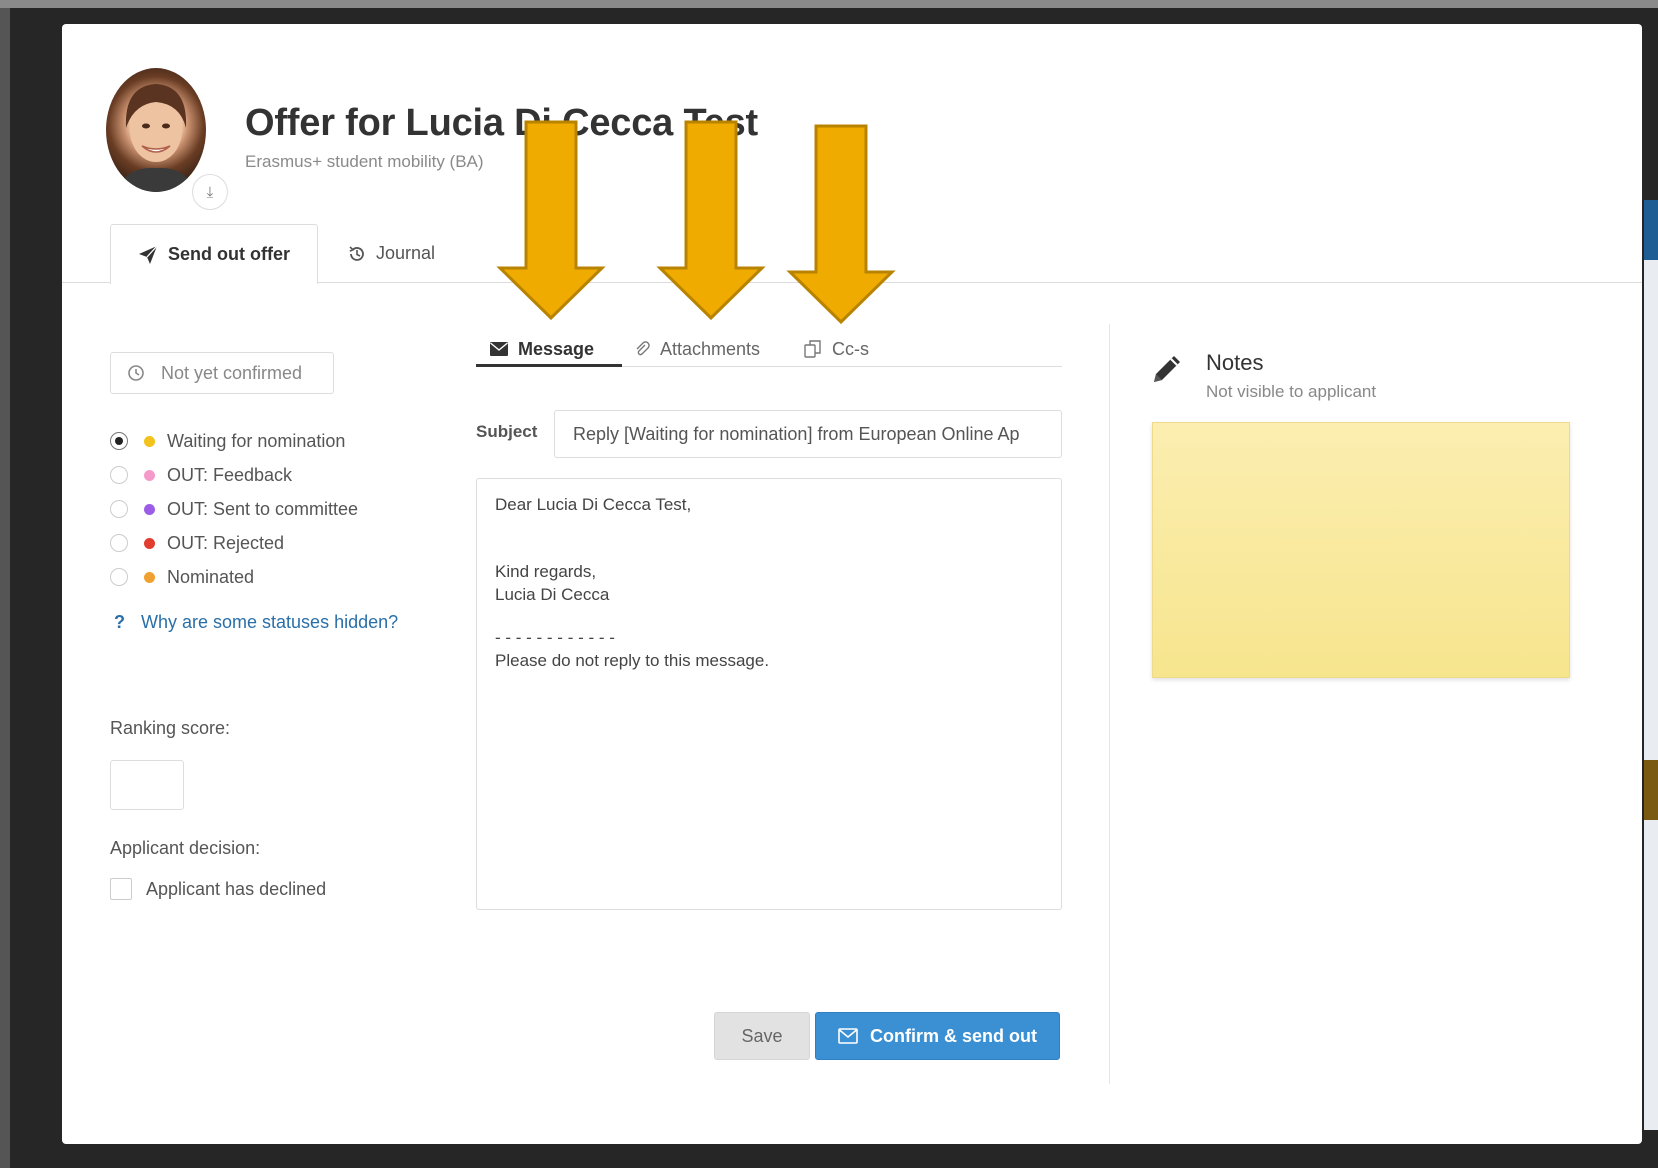  I want to click on notes-sticky-area, so click(1361, 550).